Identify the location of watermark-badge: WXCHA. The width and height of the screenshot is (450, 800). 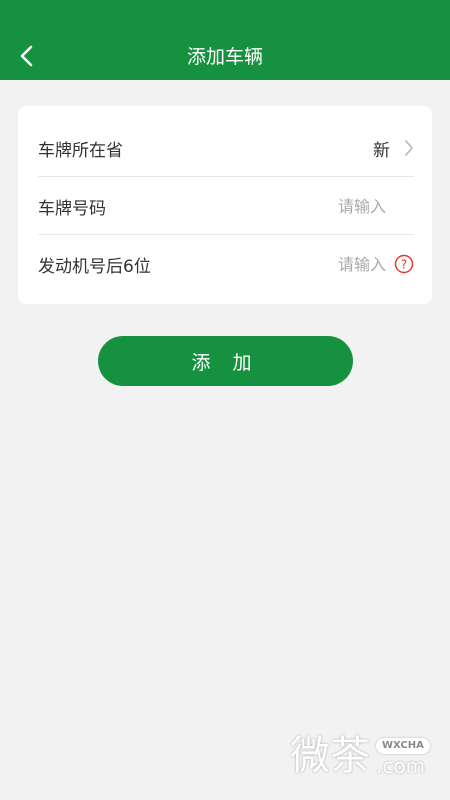
(403, 746).